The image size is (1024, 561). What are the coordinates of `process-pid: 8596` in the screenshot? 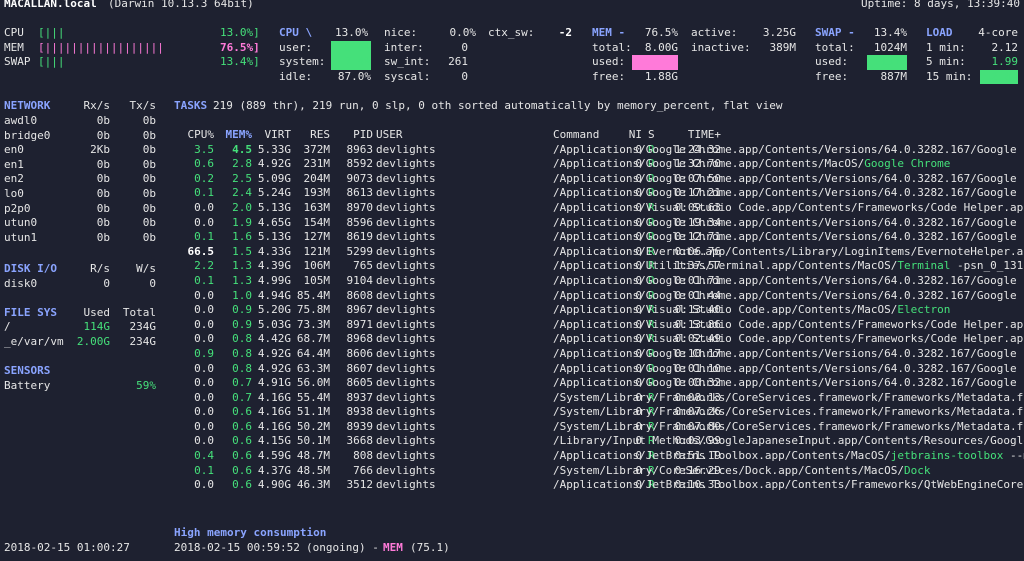 It's located at (360, 222).